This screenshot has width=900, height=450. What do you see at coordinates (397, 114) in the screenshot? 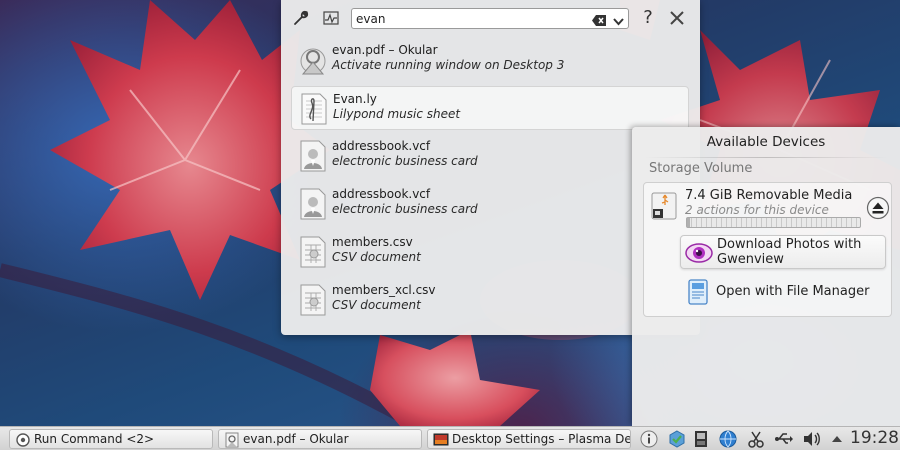
I see `result-subtitle: Lilypond music sheet` at bounding box center [397, 114].